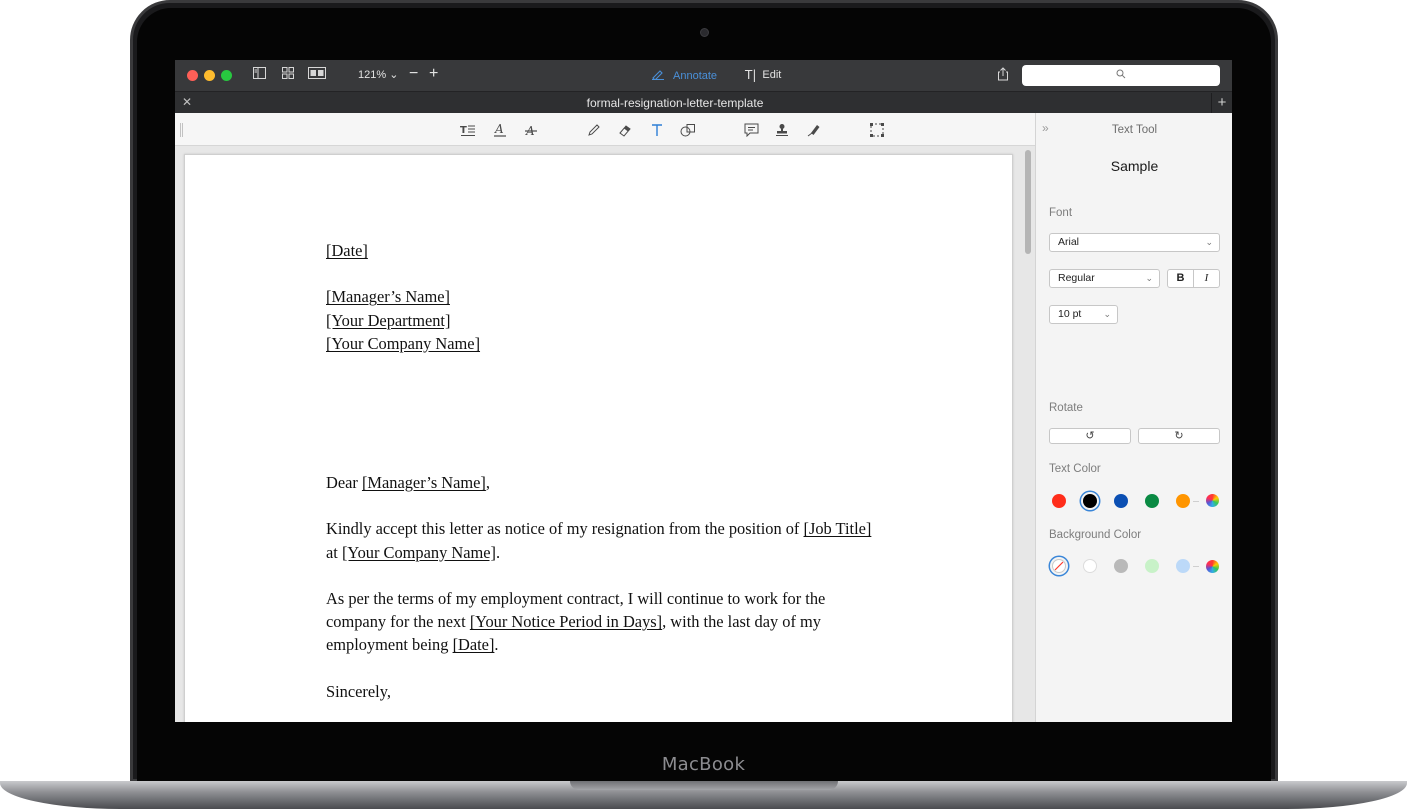 The height and width of the screenshot is (809, 1407). Describe the element at coordinates (751, 130) in the screenshot. I see `note-icon` at that location.